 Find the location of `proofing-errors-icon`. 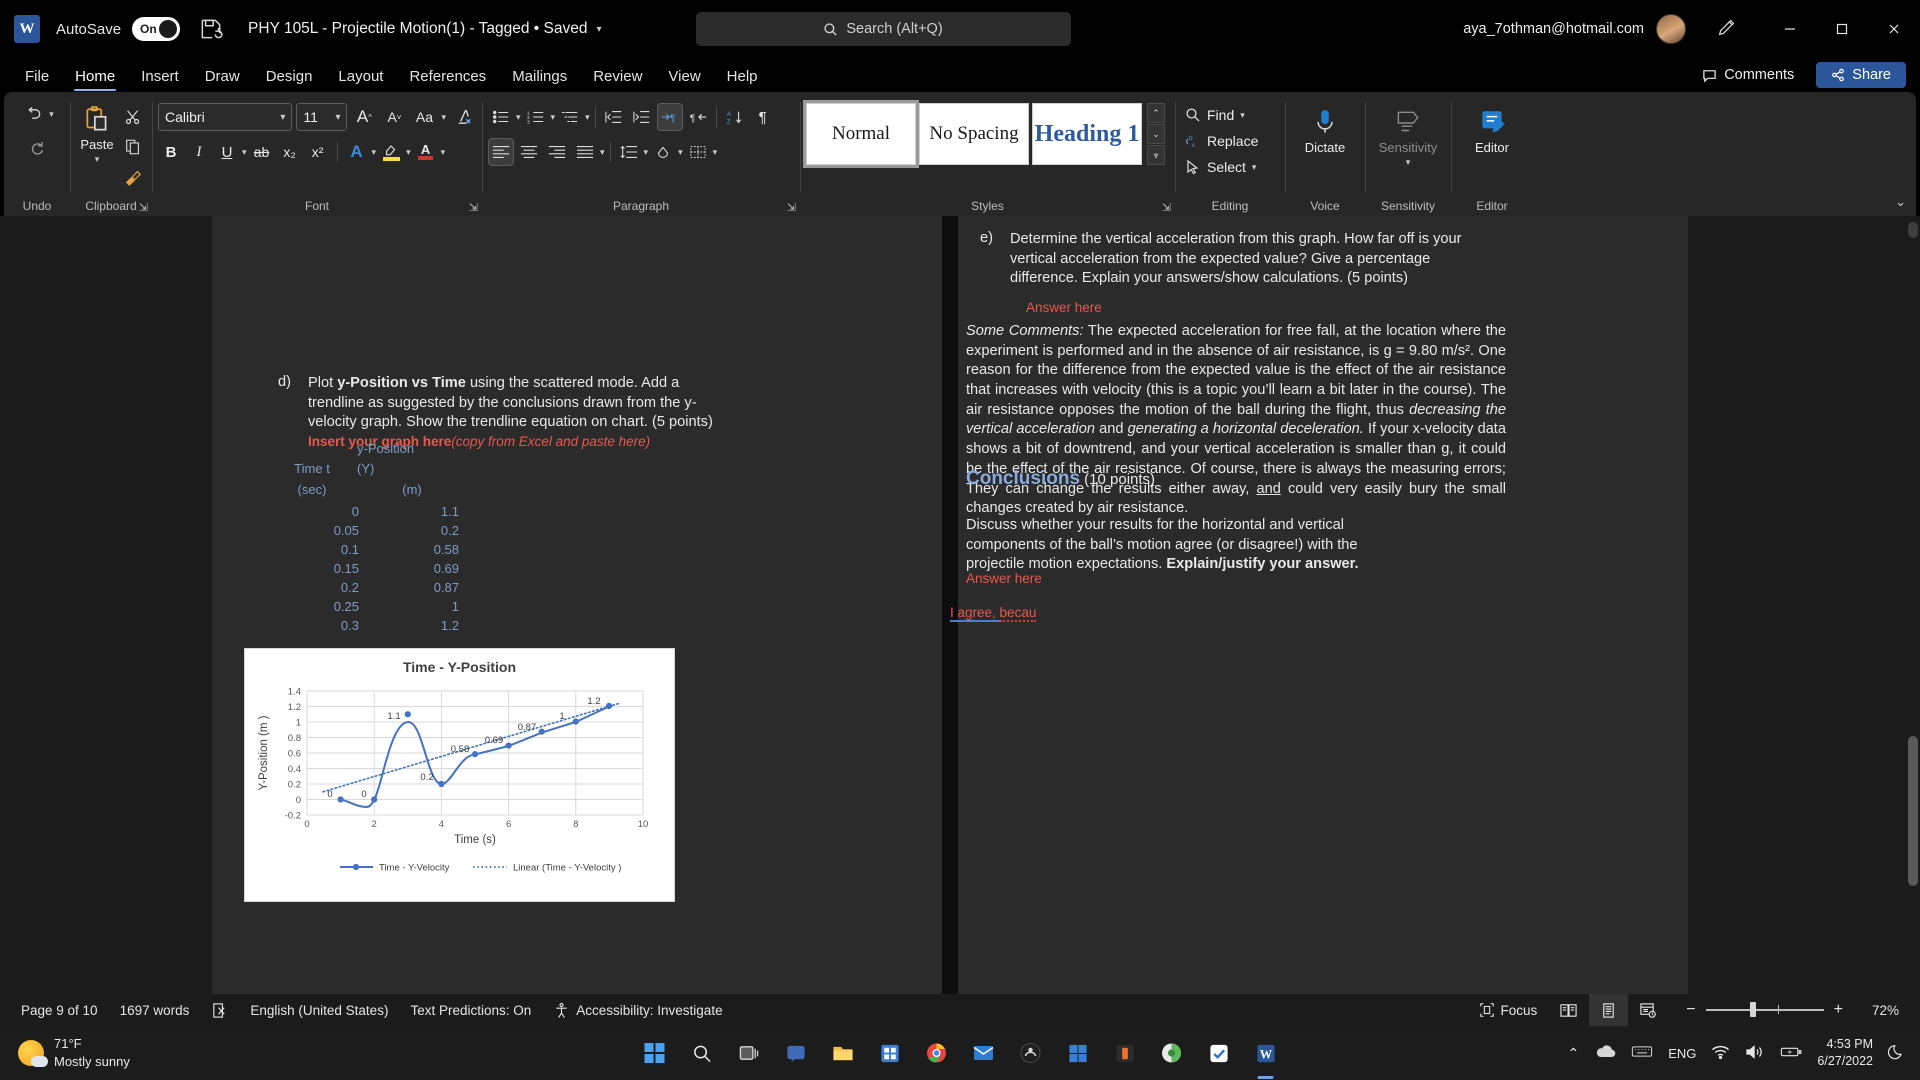

proofing-errors-icon is located at coordinates (219, 1010).